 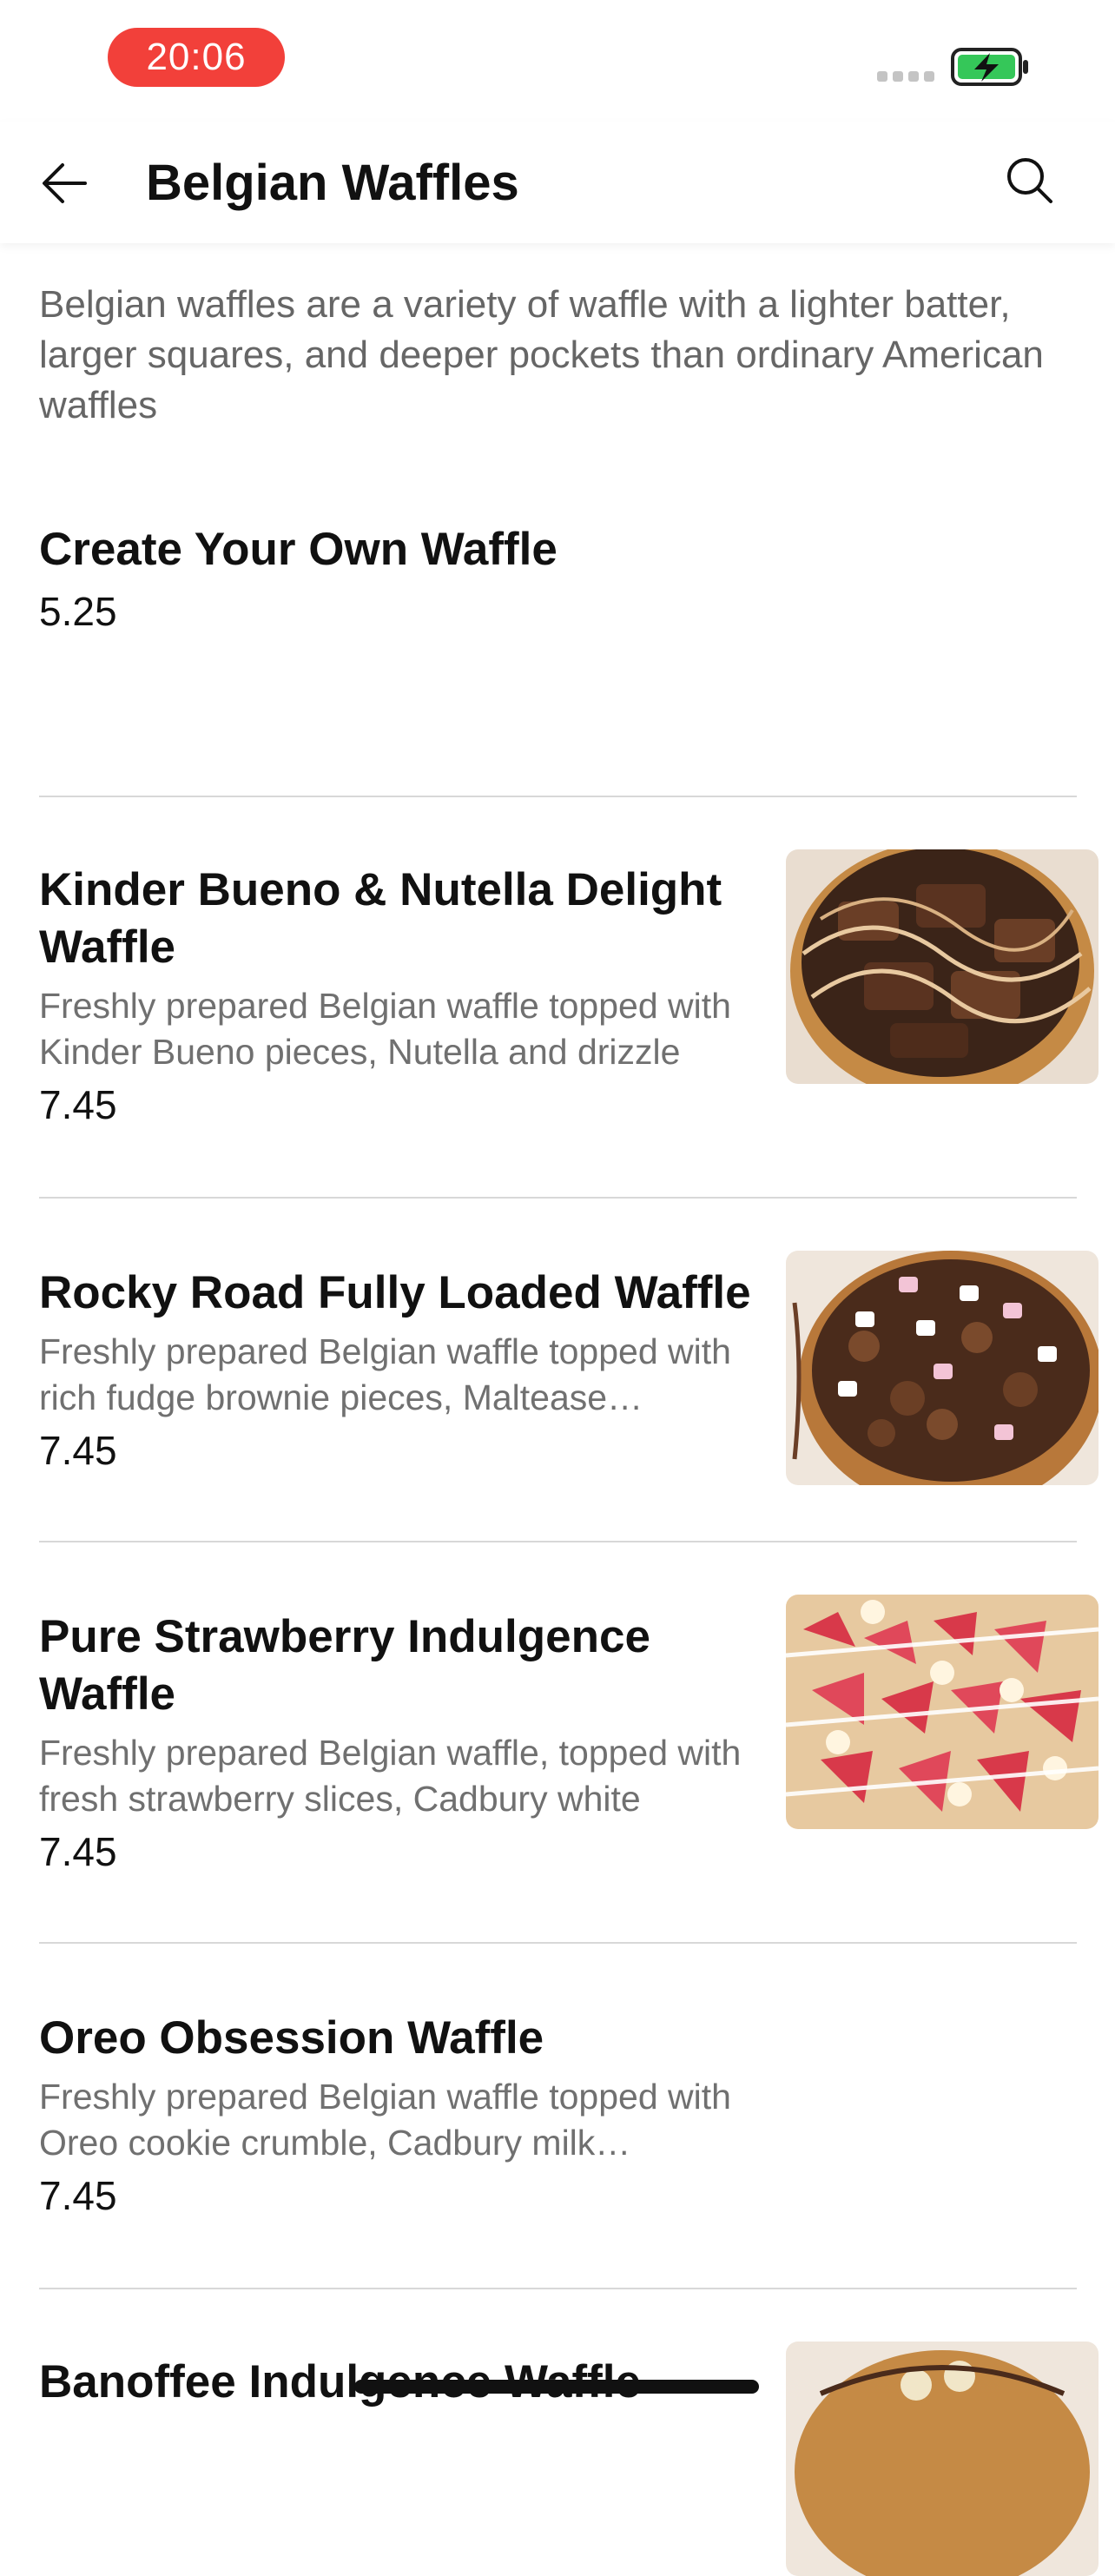 I want to click on search-icon, so click(x=1030, y=181).